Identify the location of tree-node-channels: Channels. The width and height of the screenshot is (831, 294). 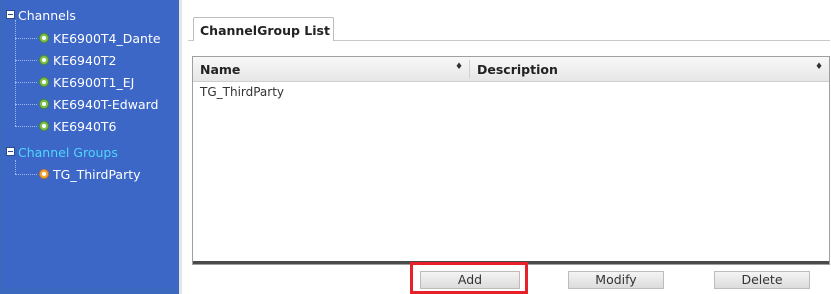
(47, 15).